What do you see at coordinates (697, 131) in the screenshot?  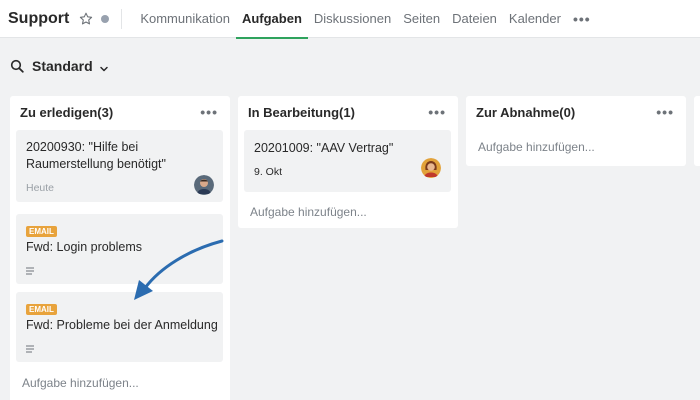 I see `column-partial` at bounding box center [697, 131].